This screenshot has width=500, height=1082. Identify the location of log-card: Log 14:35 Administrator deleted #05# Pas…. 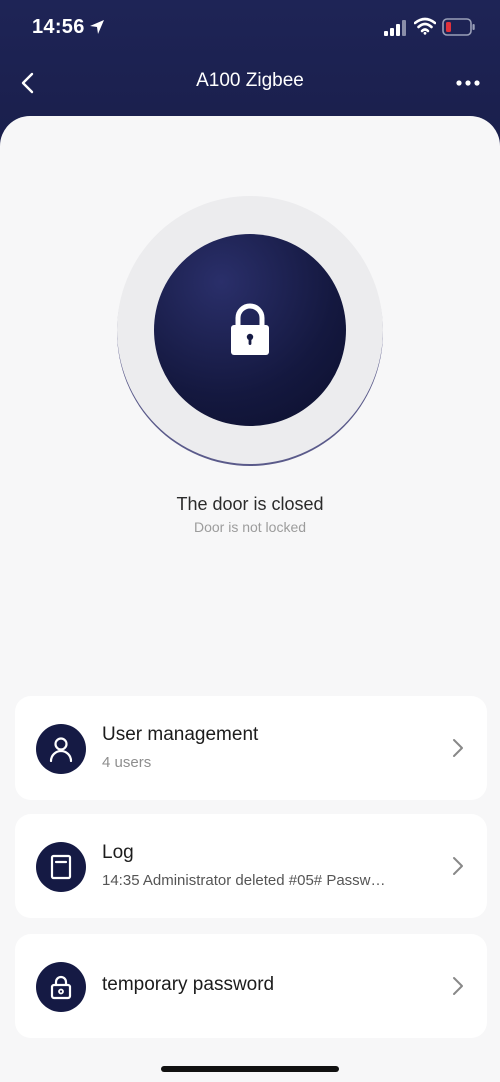
(251, 866).